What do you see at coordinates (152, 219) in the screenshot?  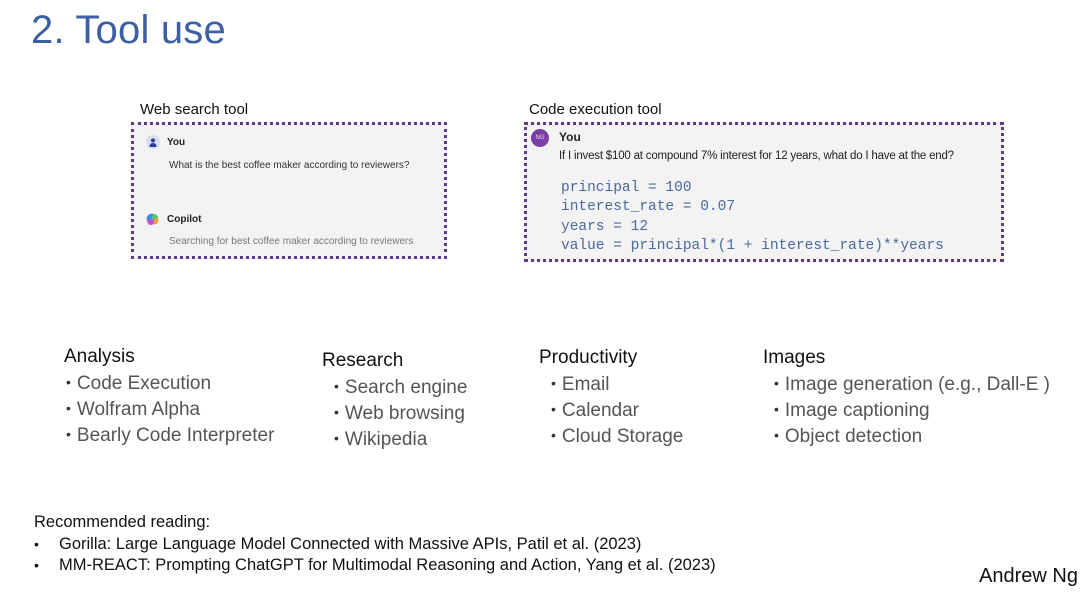 I see `copilot-logo-icon` at bounding box center [152, 219].